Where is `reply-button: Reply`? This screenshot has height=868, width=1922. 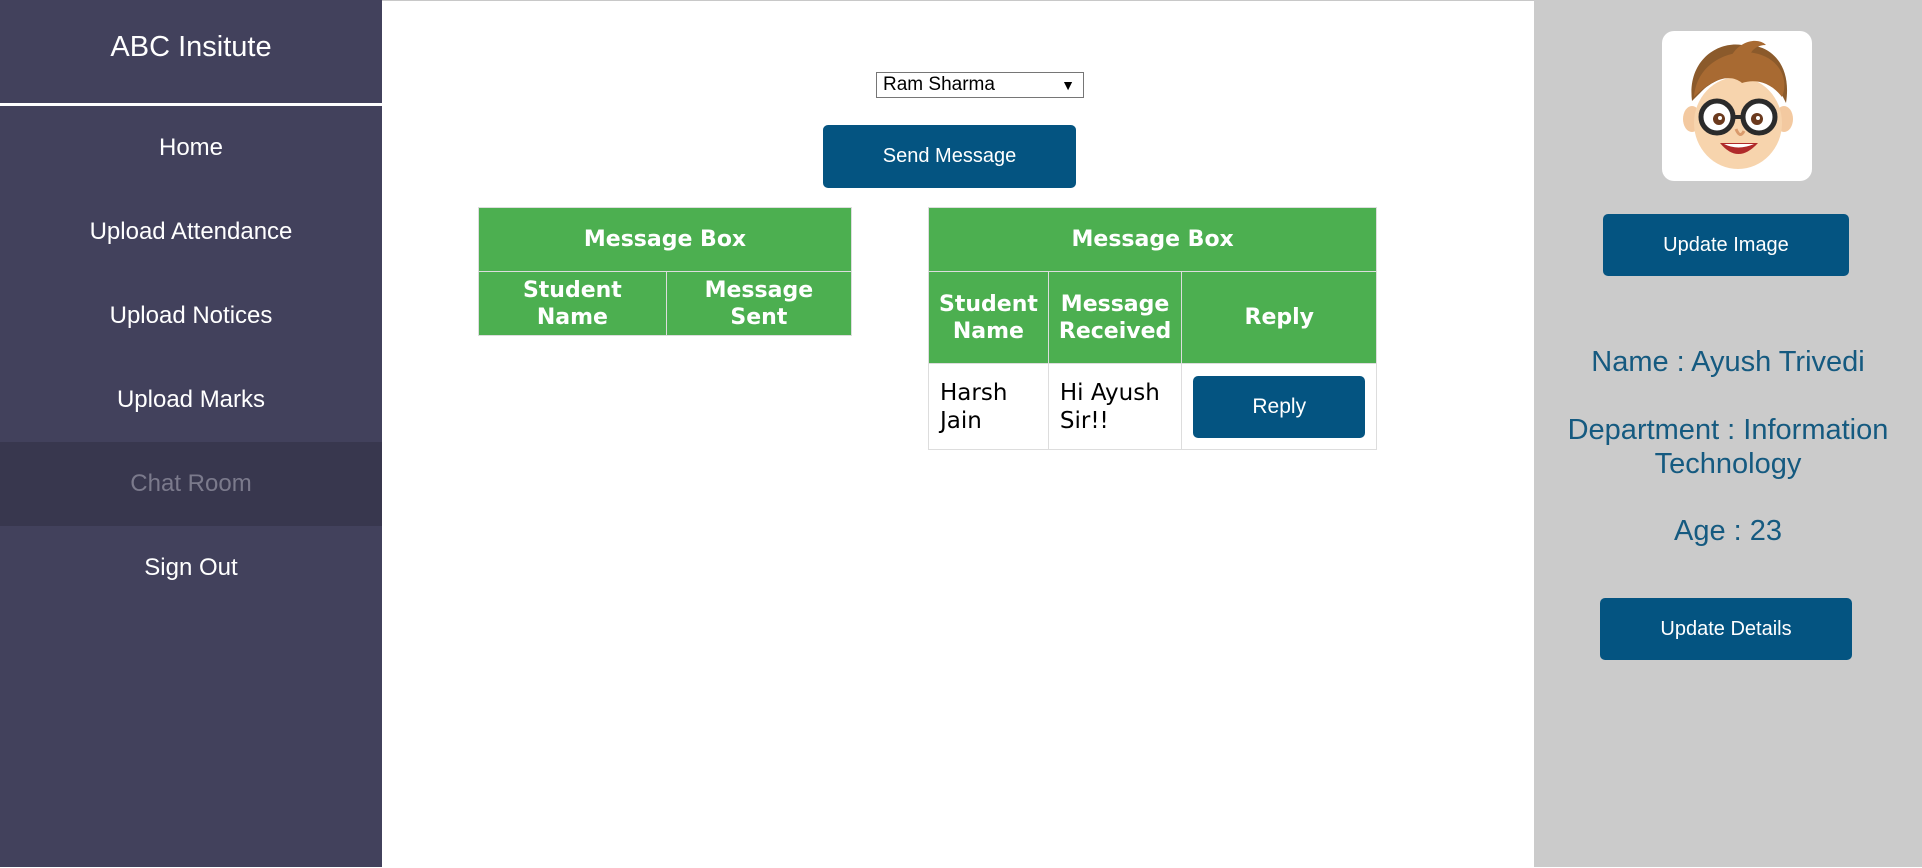
reply-button: Reply is located at coordinates (1279, 406).